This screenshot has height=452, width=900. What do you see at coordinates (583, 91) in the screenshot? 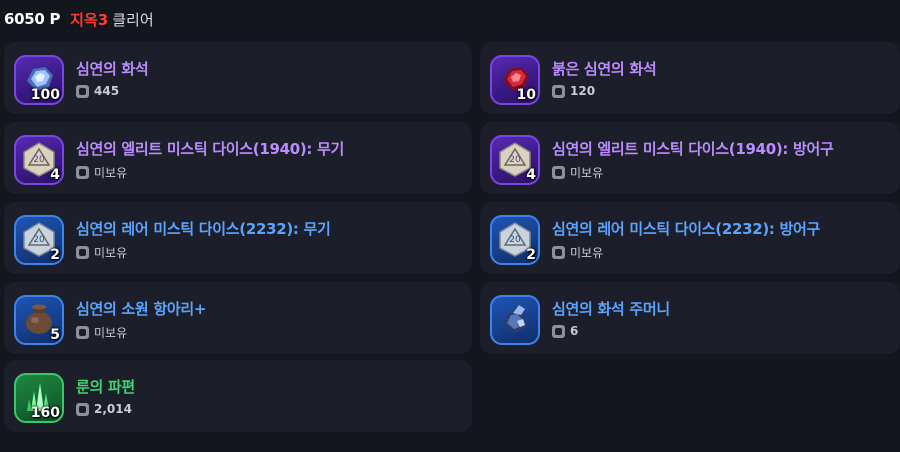
I see `owned-value: 120` at bounding box center [583, 91].